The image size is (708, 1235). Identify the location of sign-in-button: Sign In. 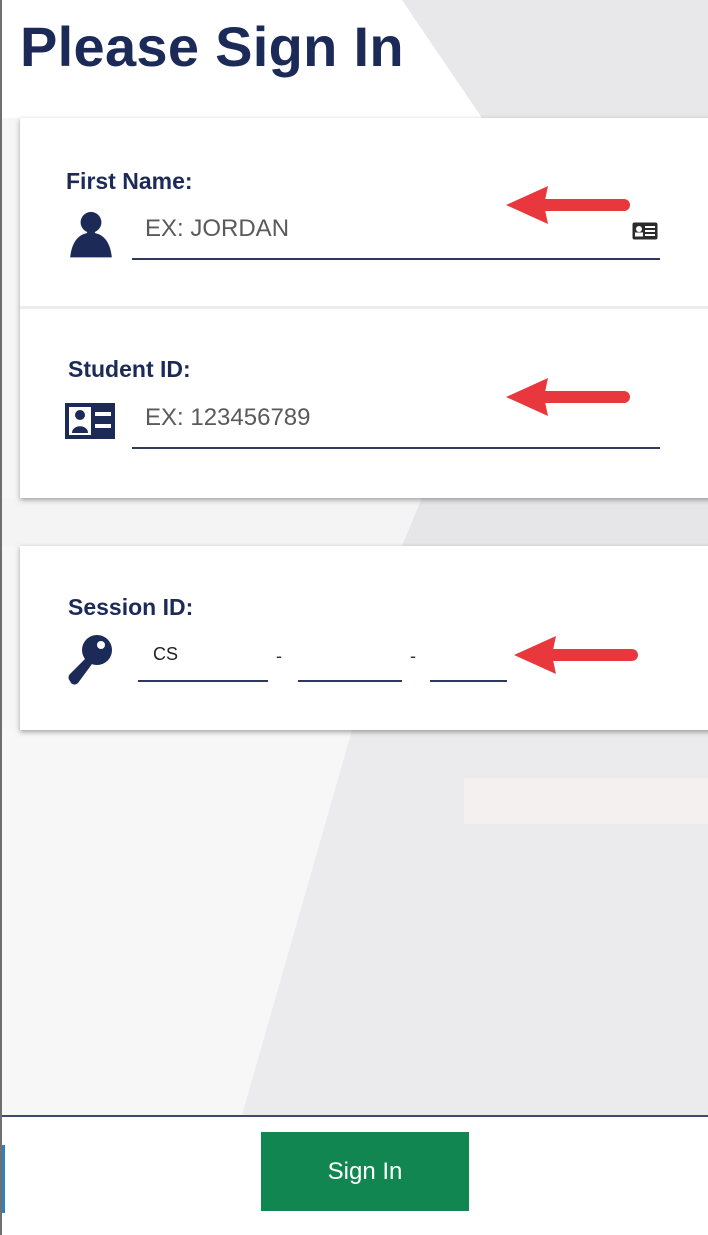
(365, 1171).